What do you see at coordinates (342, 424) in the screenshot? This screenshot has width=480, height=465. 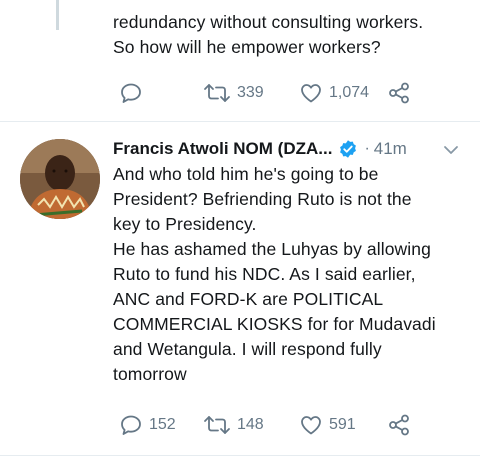 I see `like-count: 591` at bounding box center [342, 424].